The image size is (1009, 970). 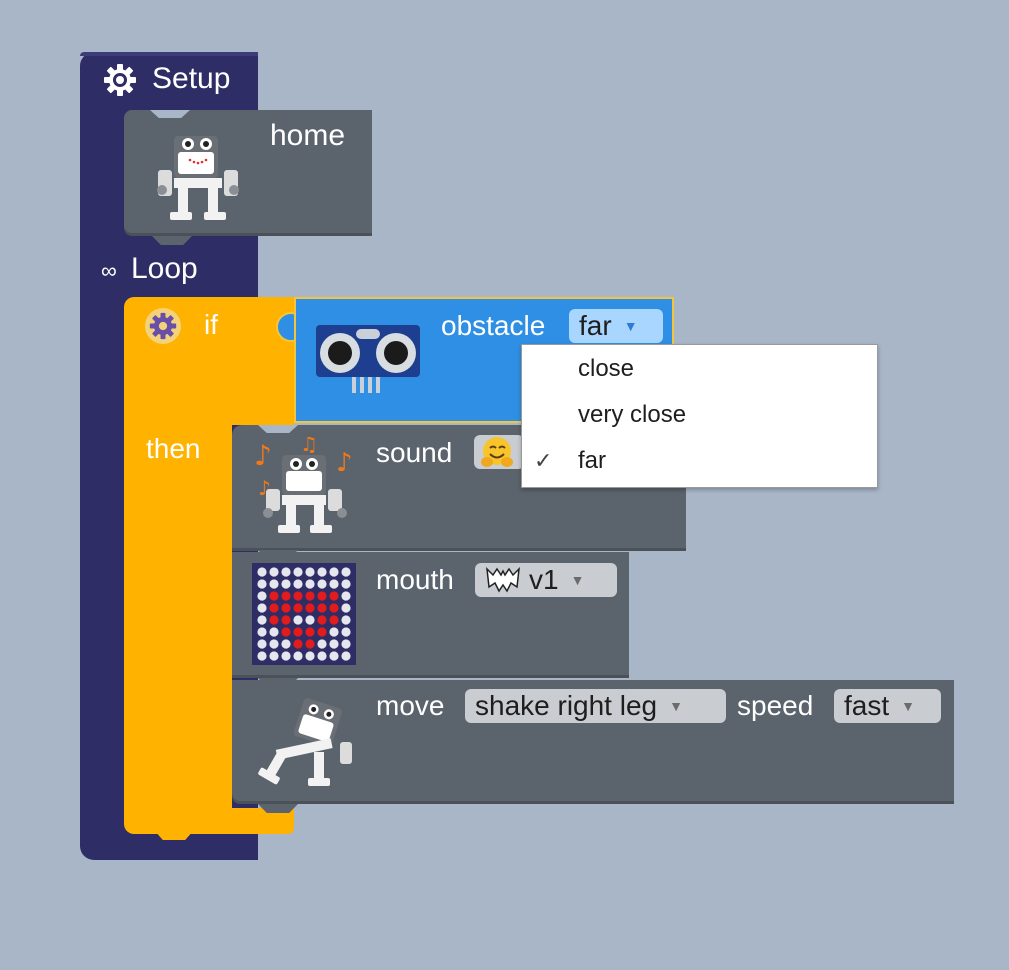 I want to click on program-block-top, so click(x=169, y=54).